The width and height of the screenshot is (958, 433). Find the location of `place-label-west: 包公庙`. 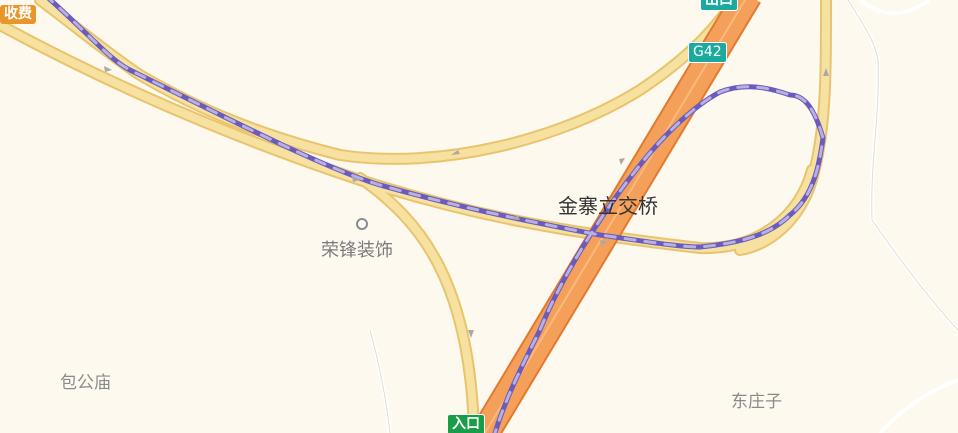

place-label-west: 包公庙 is located at coordinates (85, 380).